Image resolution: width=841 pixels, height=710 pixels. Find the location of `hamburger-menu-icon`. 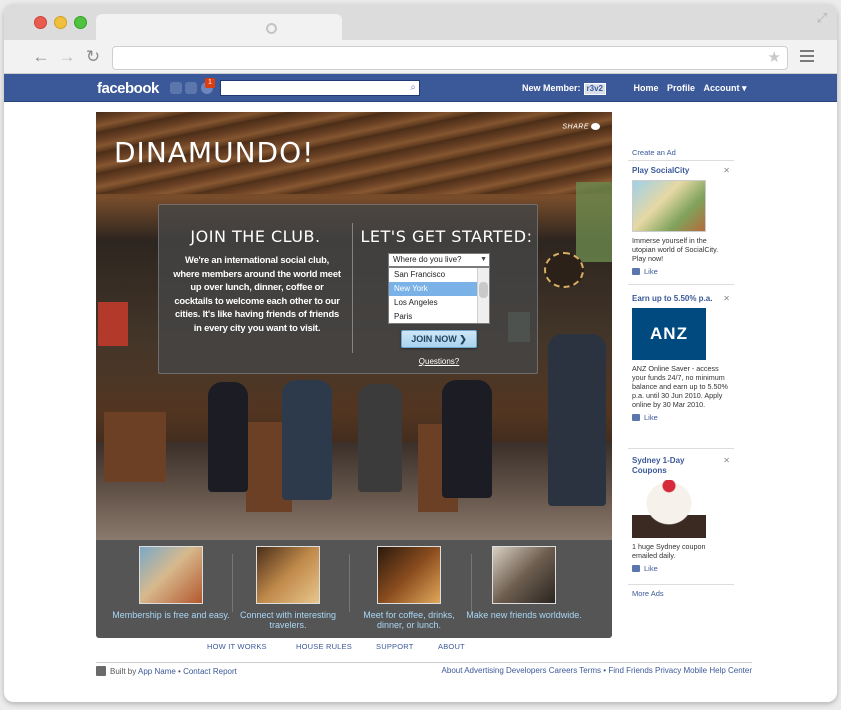

hamburger-menu-icon is located at coordinates (807, 56).